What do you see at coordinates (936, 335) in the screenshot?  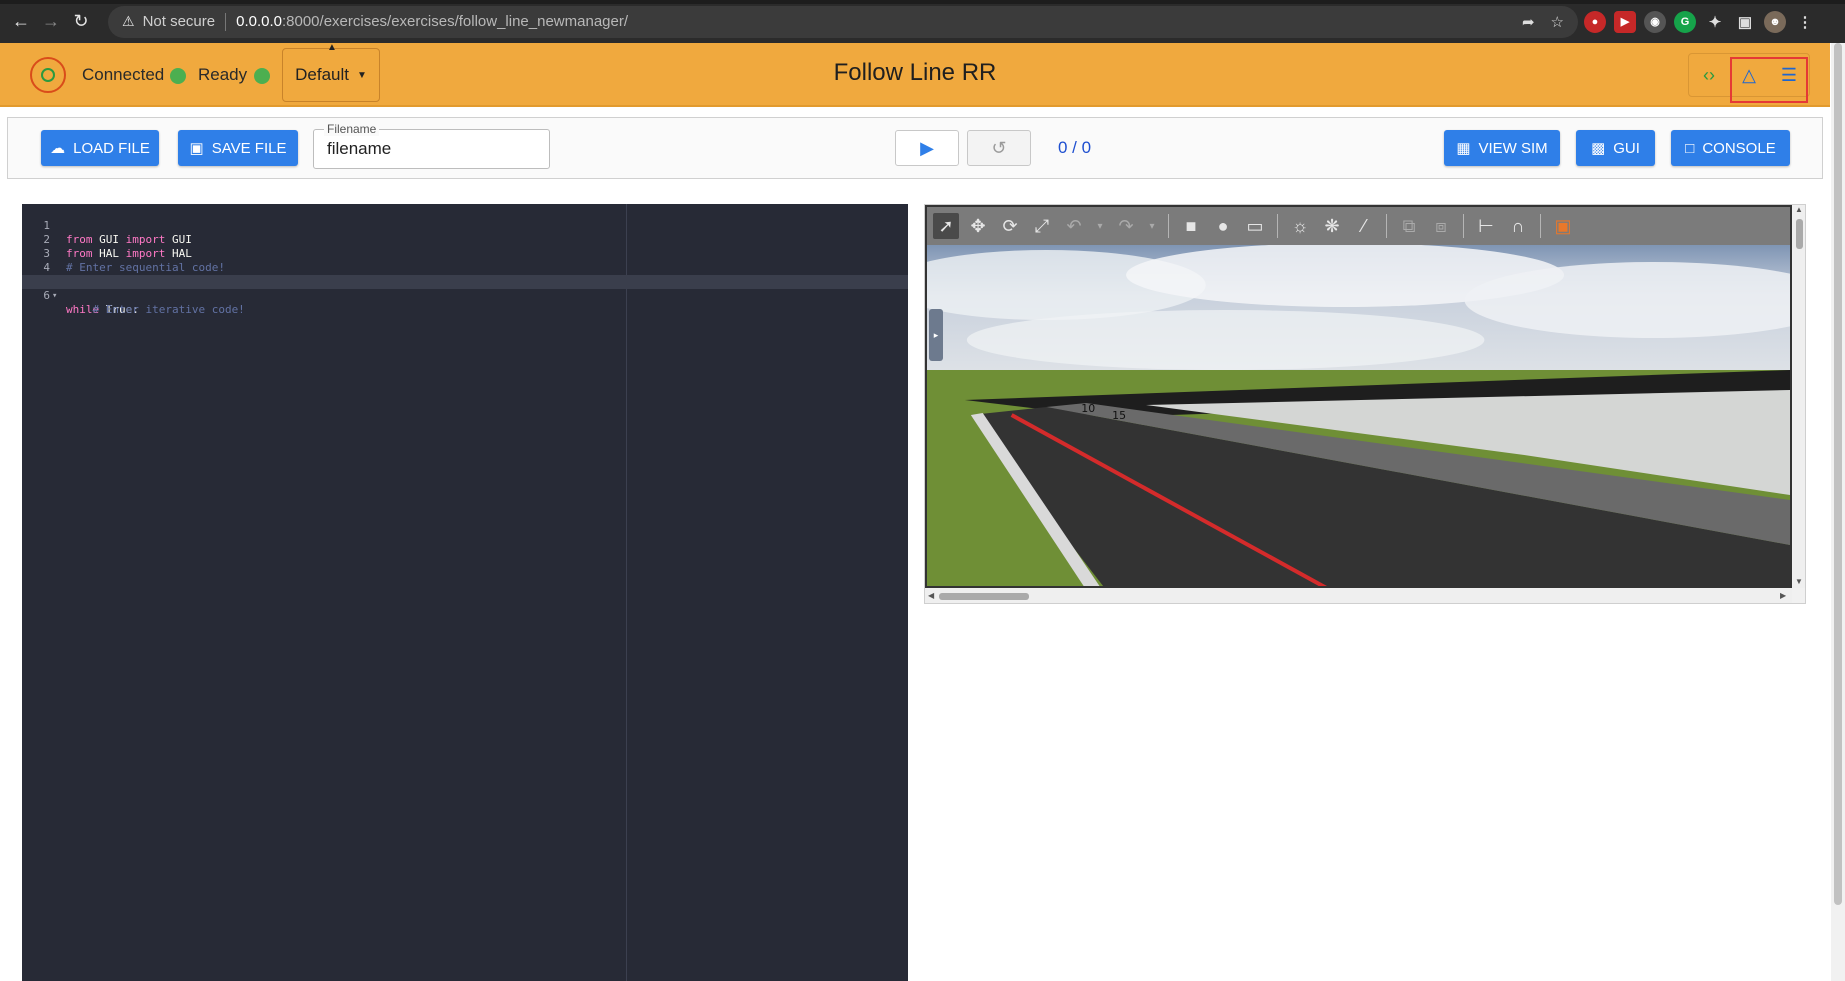 I see `side-panel-handle: ▸` at bounding box center [936, 335].